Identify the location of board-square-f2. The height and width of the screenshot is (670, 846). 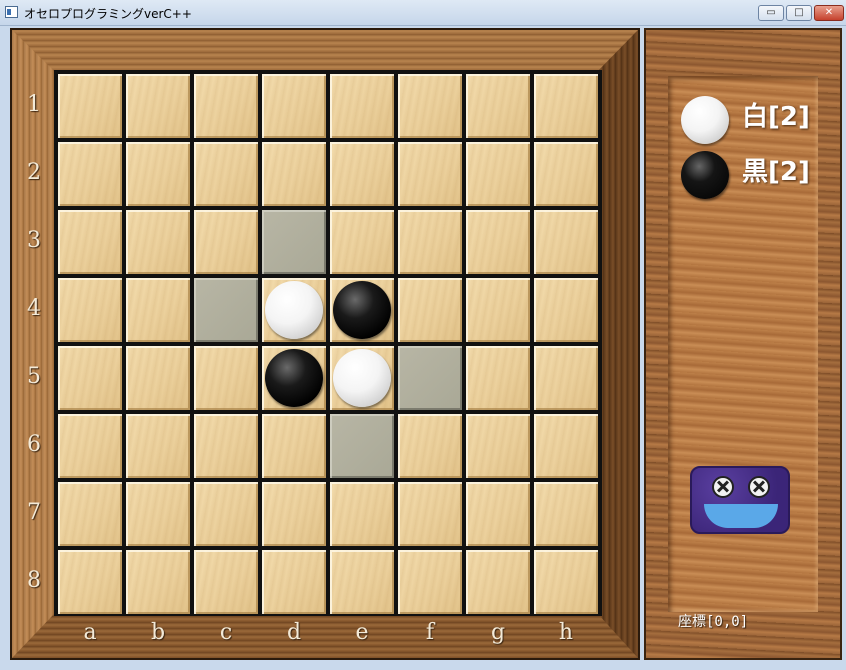
(430, 174).